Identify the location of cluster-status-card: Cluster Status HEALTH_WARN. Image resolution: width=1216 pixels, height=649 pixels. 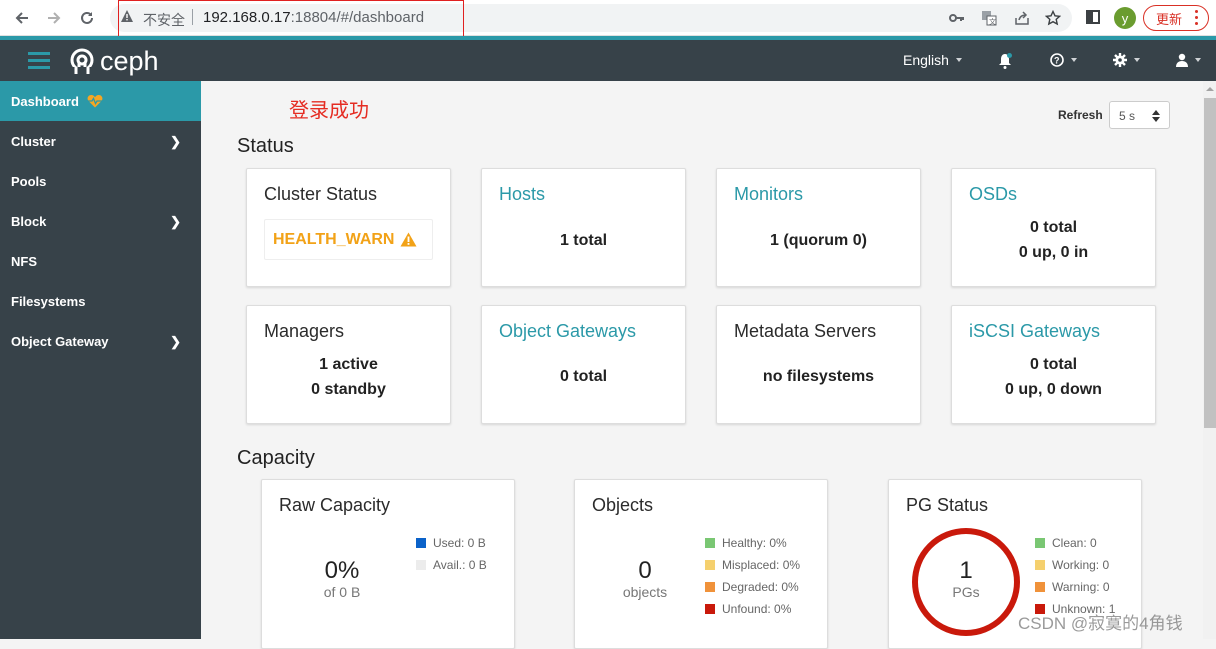
(348, 227).